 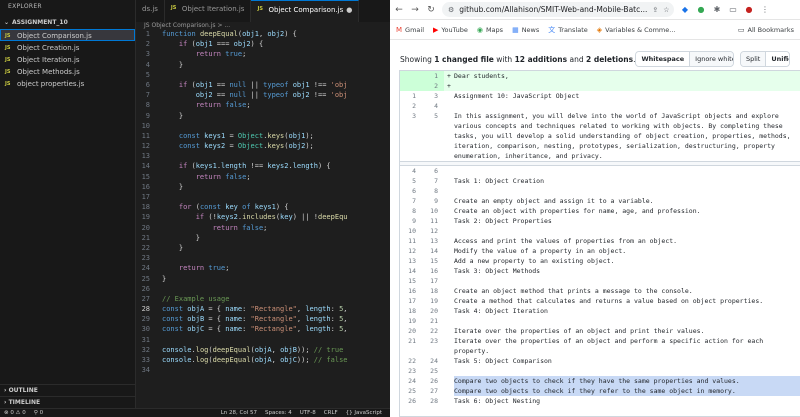 What do you see at coordinates (411, 76) in the screenshot?
I see `old-line-number` at bounding box center [411, 76].